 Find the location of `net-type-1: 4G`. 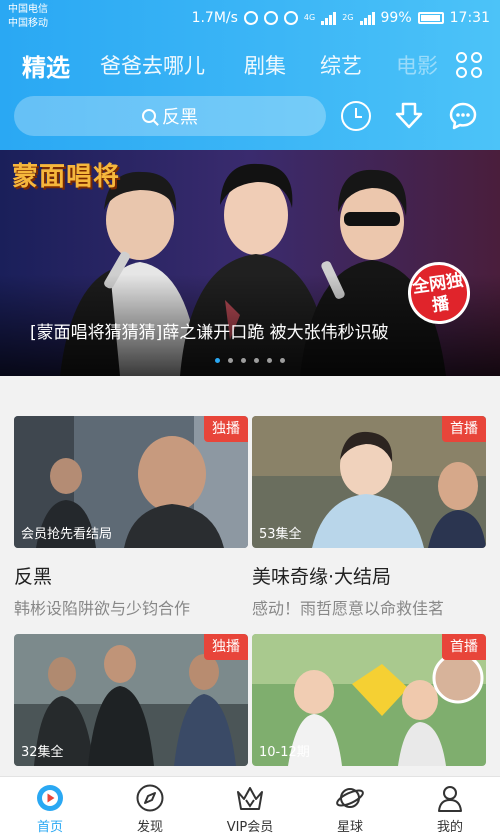

net-type-1: 4G is located at coordinates (309, 17).